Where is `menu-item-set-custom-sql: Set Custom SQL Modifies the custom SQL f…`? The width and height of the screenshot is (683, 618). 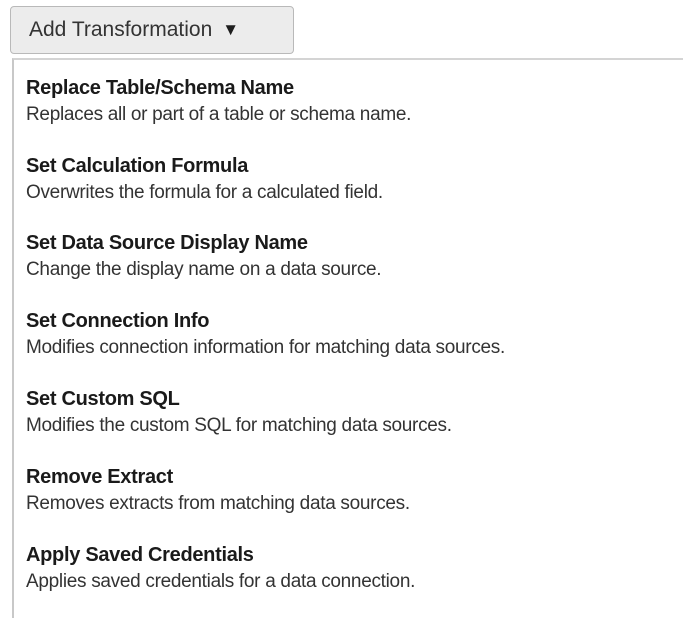 menu-item-set-custom-sql: Set Custom SQL Modifies the custom SQL f… is located at coordinates (354, 422).